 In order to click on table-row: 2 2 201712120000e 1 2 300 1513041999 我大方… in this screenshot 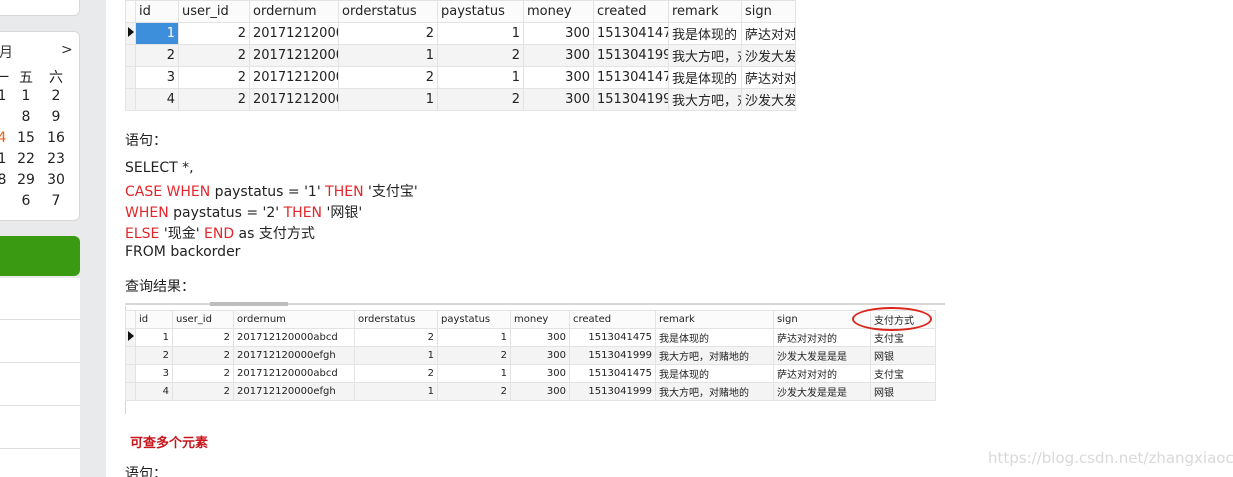, I will do `click(460, 55)`.